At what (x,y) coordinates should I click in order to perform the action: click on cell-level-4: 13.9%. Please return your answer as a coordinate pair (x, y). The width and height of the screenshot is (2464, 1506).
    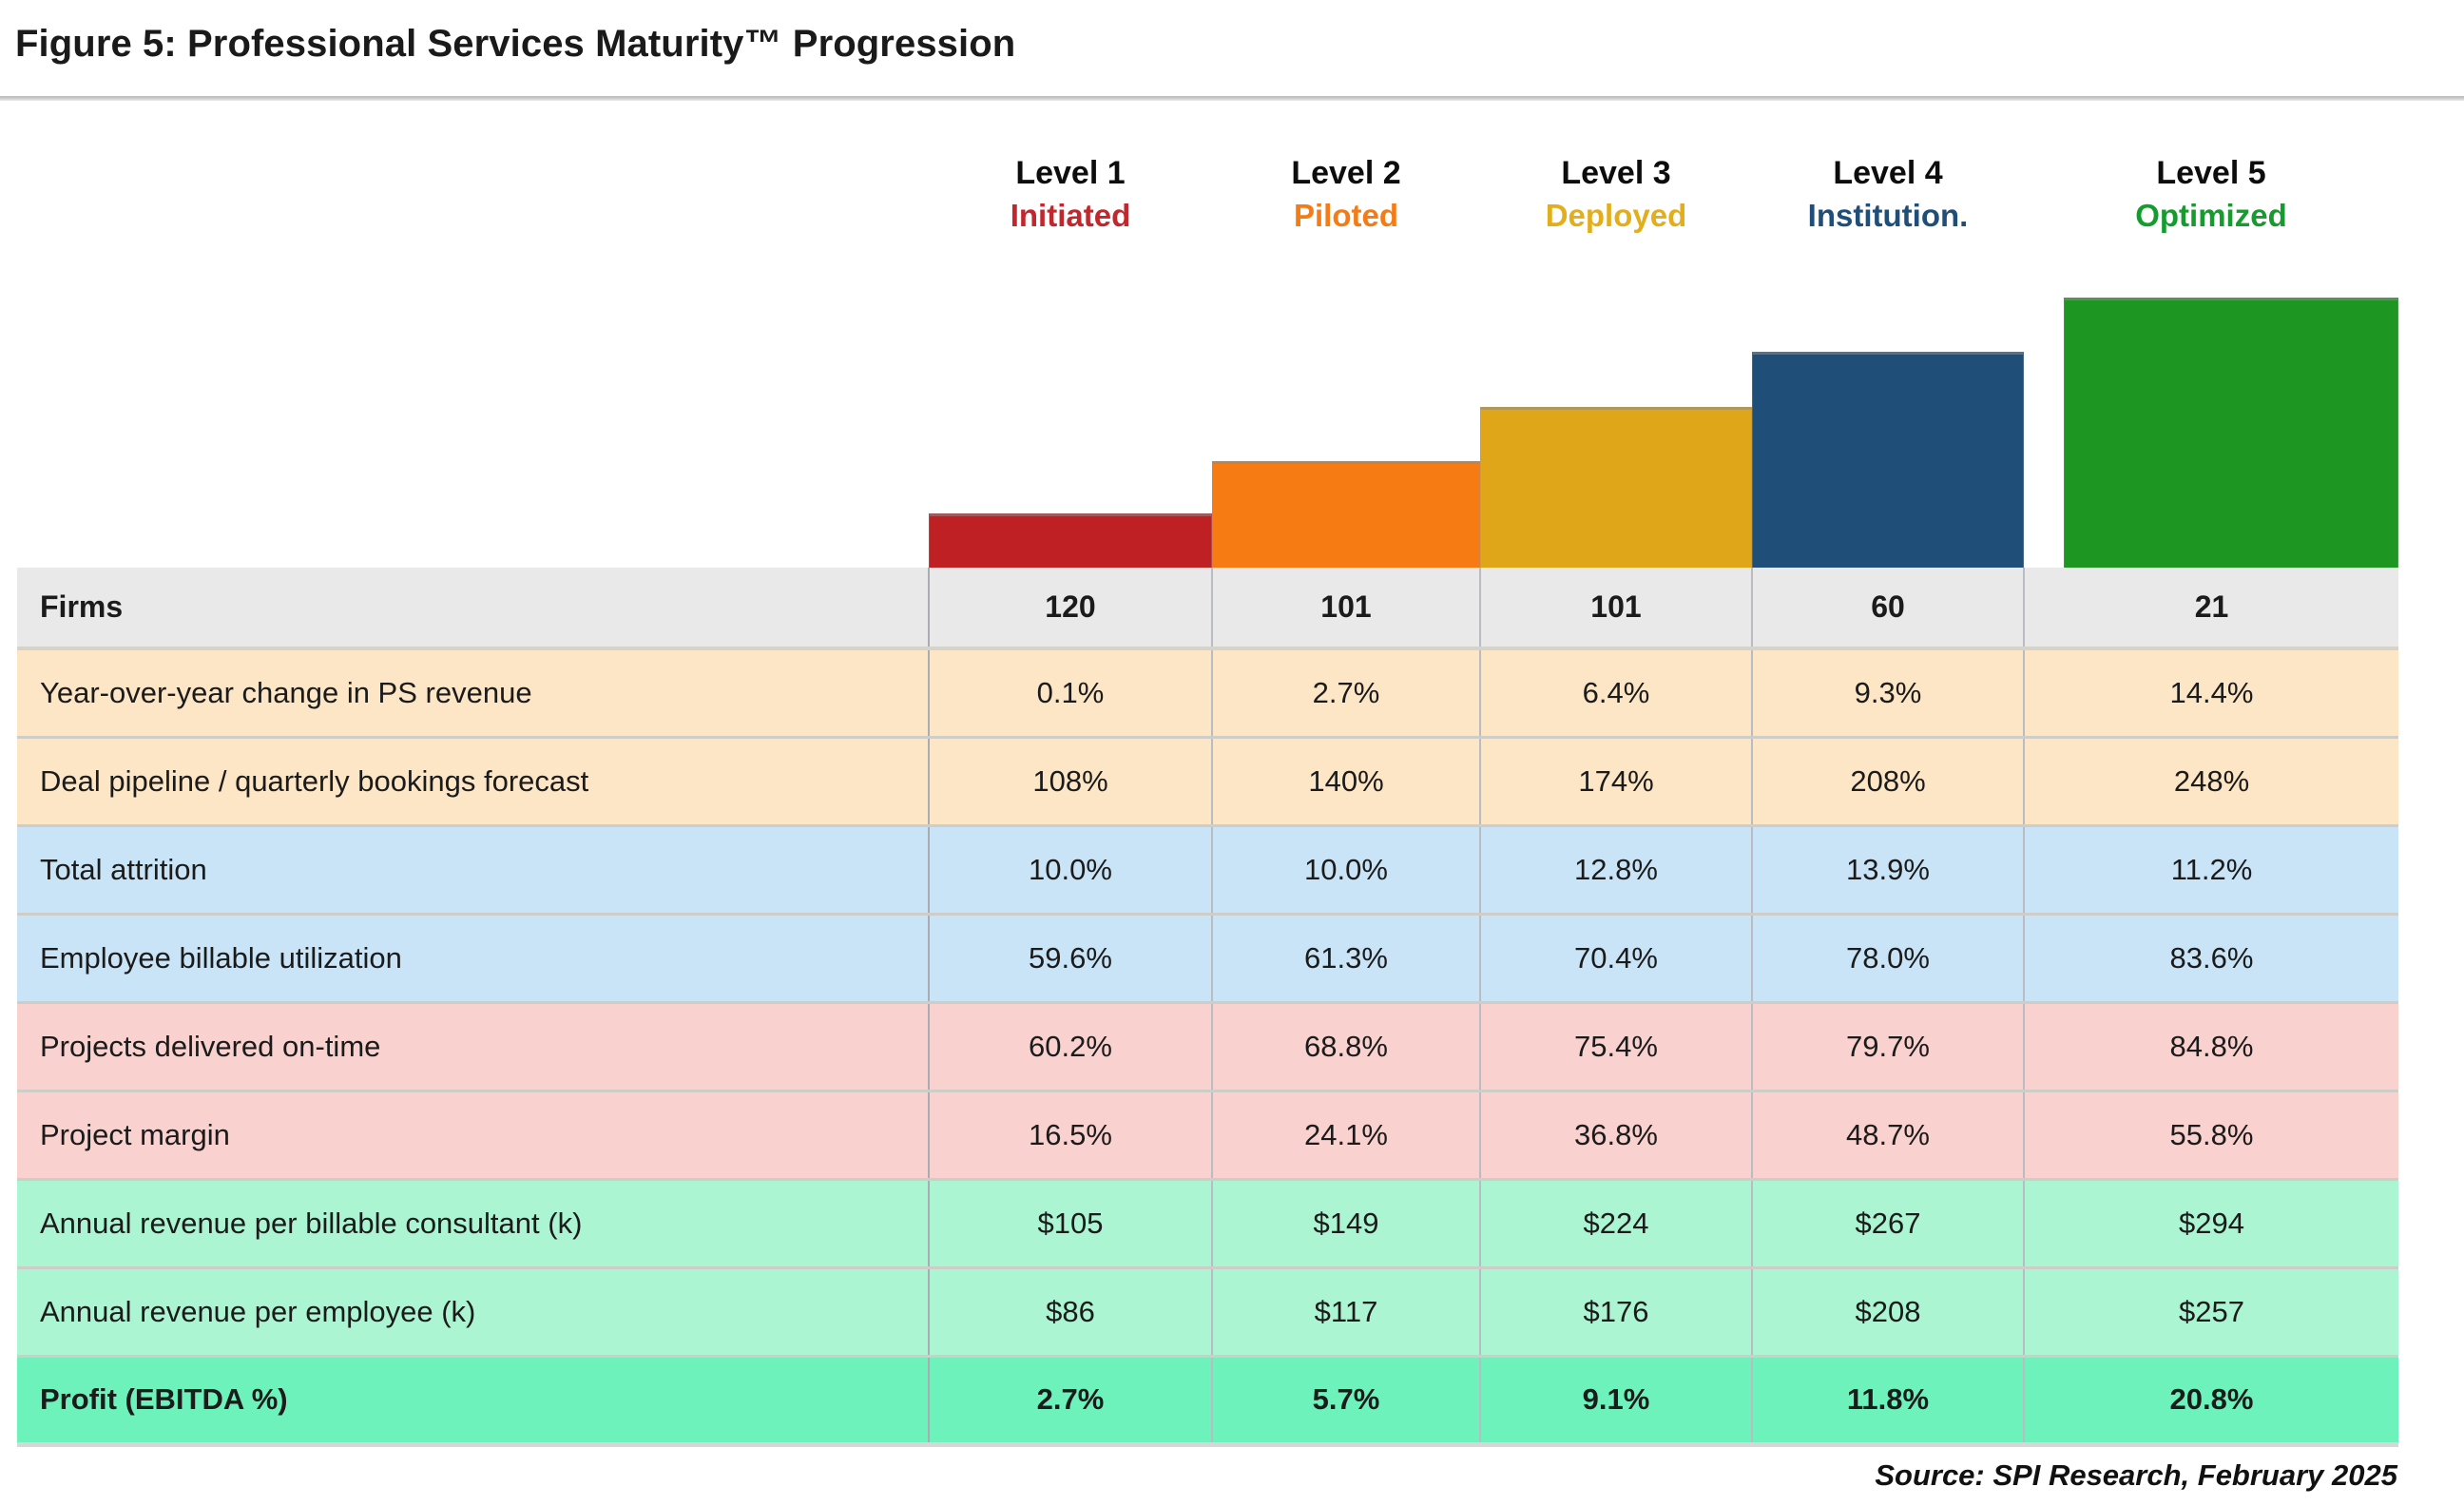
    Looking at the image, I should click on (1887, 870).